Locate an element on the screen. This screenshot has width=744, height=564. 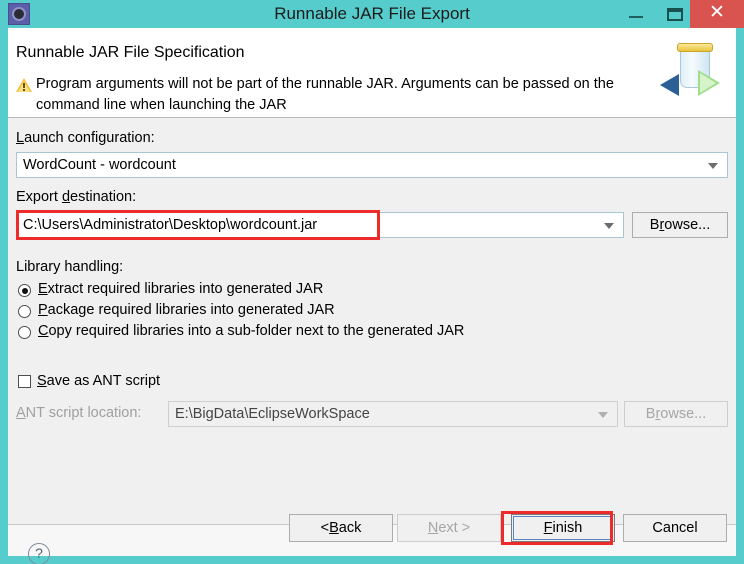
cancel-button: Cancel is located at coordinates (675, 528).